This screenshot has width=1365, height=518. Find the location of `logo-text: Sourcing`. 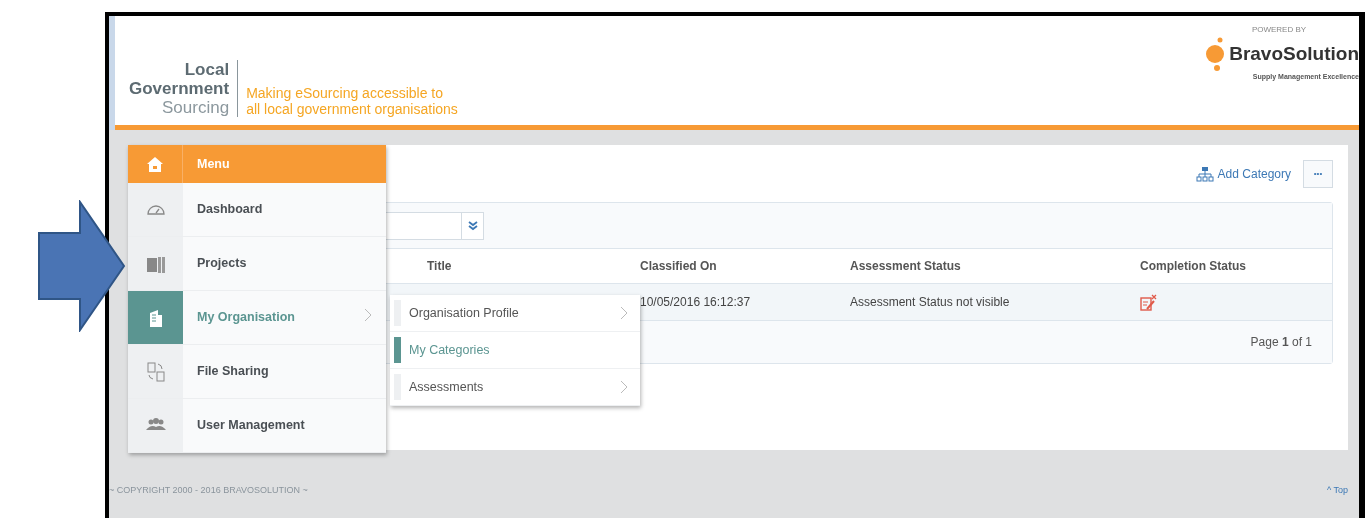

logo-text: Sourcing is located at coordinates (195, 107).